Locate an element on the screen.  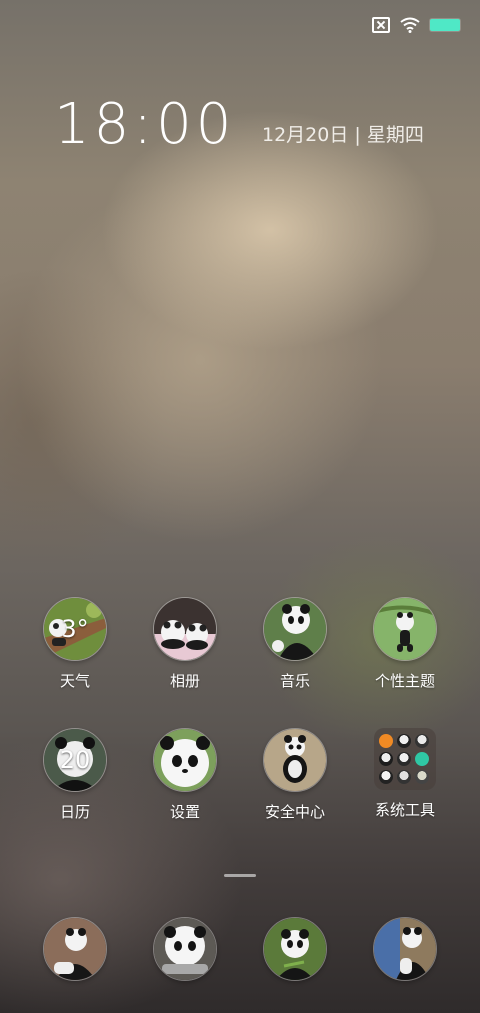
gallery-app-icon is located at coordinates (185, 629).